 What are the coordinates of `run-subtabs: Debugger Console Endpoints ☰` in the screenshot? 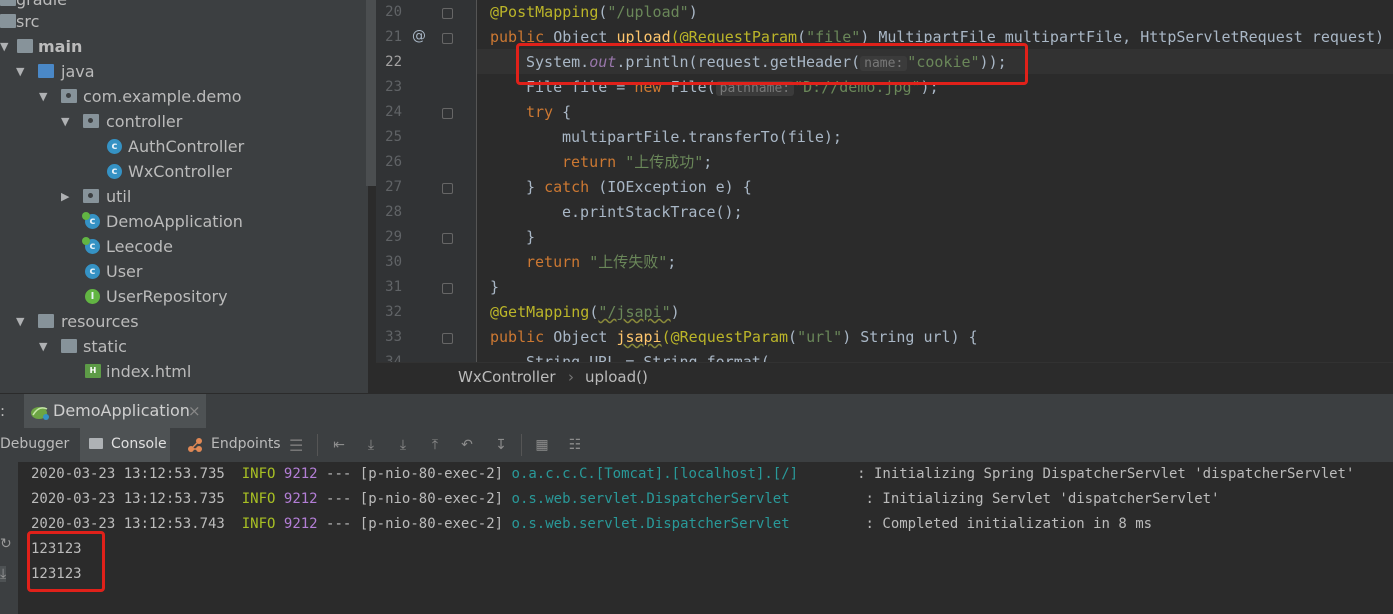 It's located at (696, 445).